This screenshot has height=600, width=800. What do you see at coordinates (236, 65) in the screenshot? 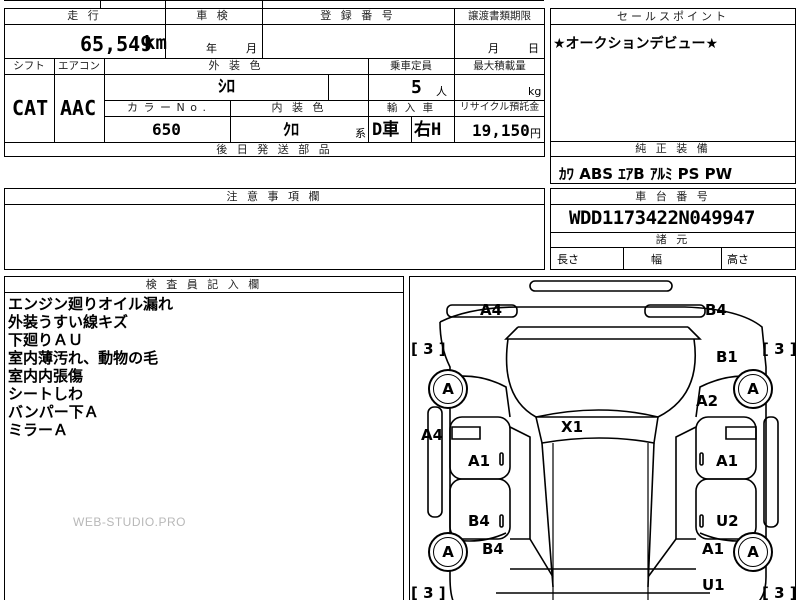
I see `exterior-color-label: 外 装 色` at bounding box center [236, 65].